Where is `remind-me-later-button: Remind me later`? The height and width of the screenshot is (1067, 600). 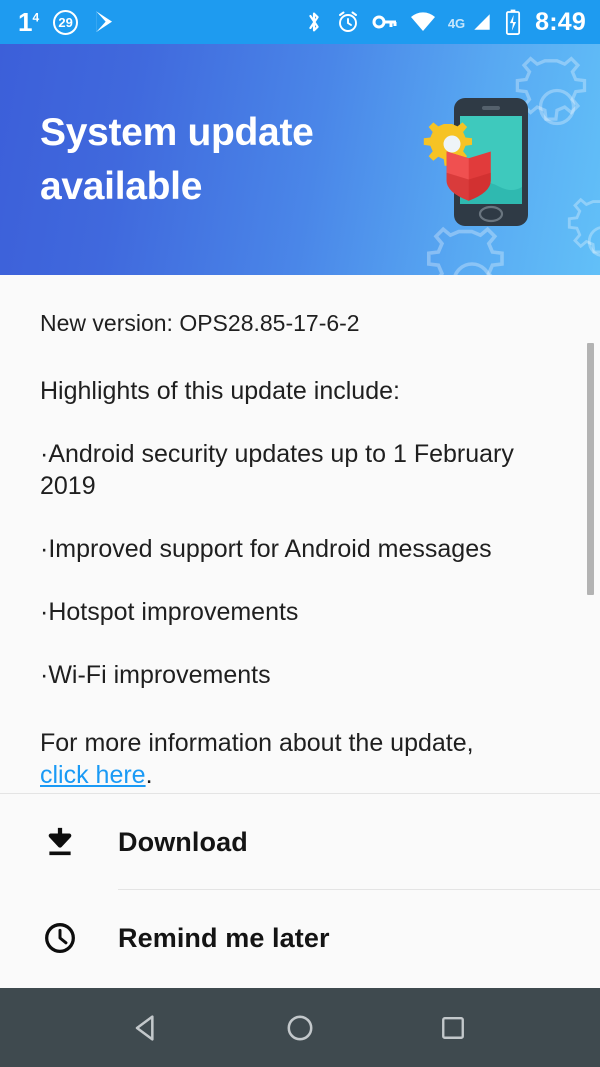 remind-me-later-button: Remind me later is located at coordinates (300, 938).